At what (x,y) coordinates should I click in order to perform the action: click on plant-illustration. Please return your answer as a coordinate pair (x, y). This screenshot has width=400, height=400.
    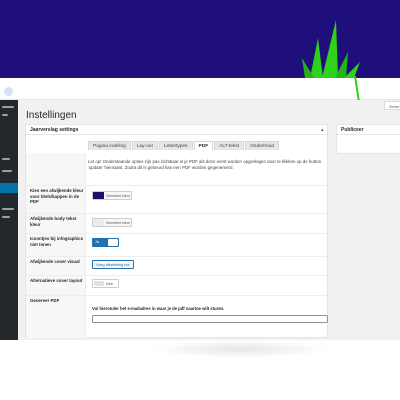
    Looking at the image, I should click on (331, 49).